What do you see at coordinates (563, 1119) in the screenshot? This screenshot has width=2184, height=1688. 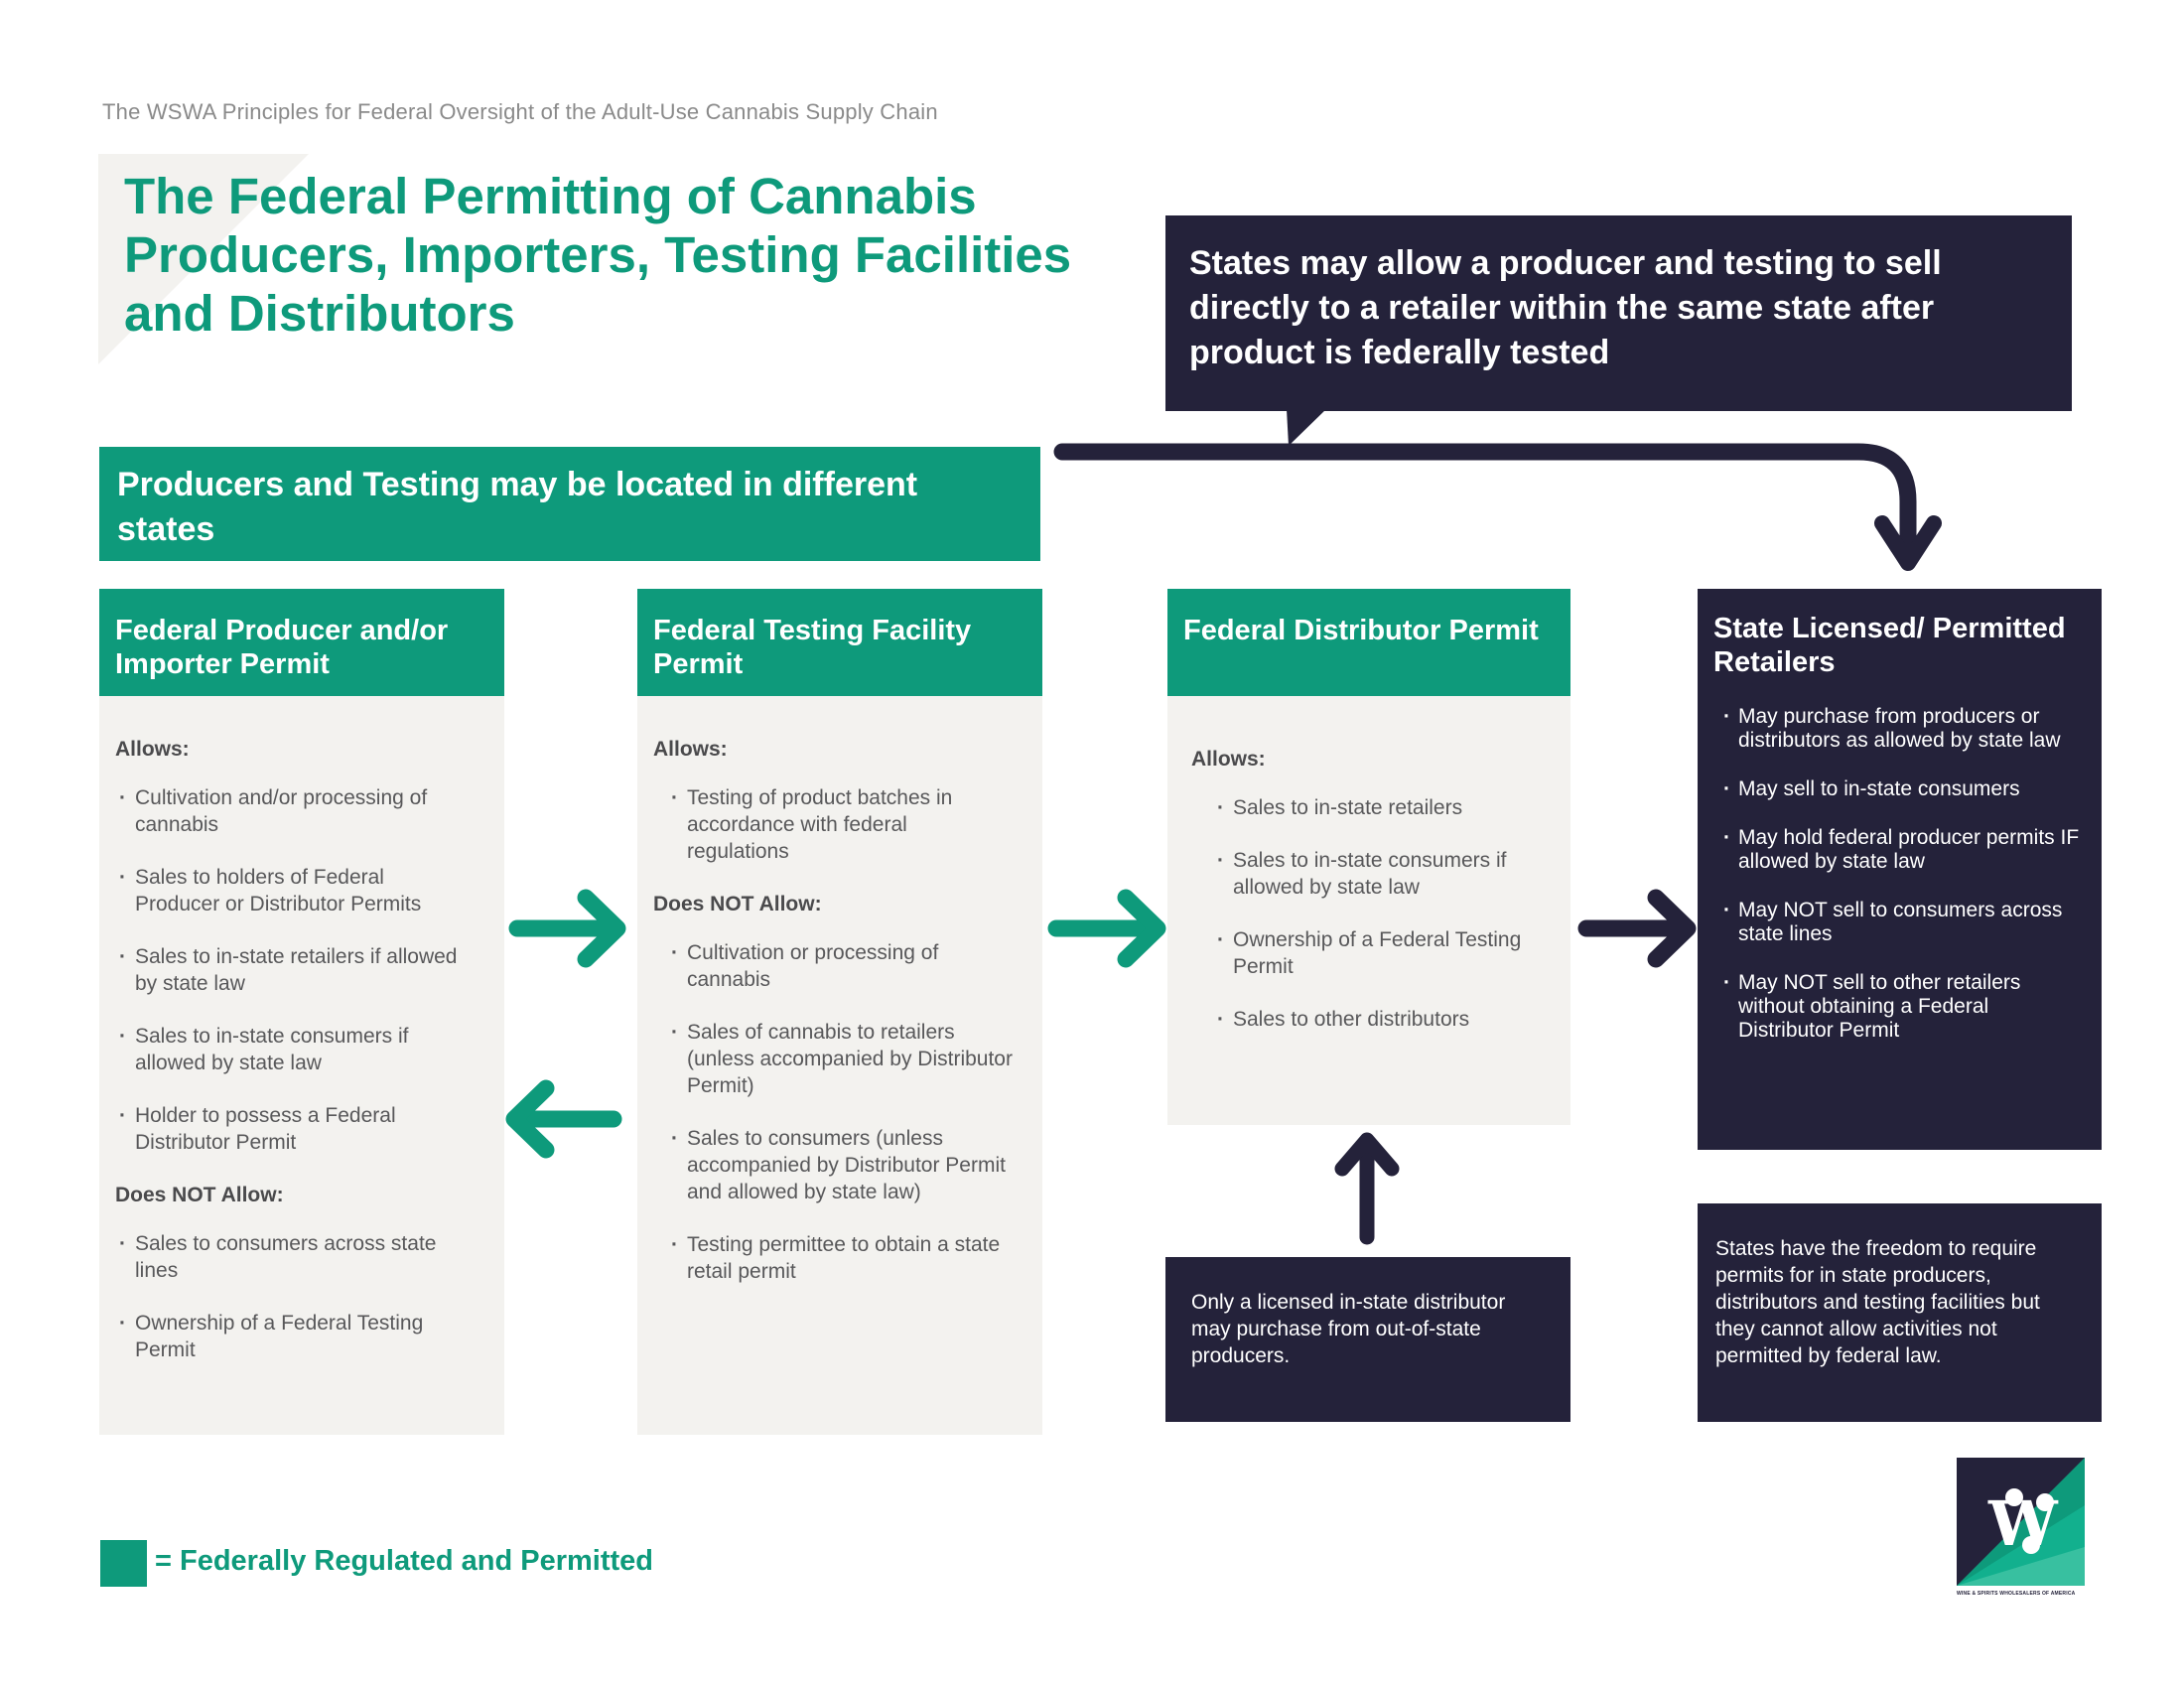 I see `left-arrow-icon` at bounding box center [563, 1119].